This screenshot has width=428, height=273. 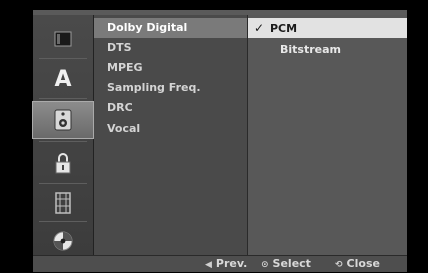 What do you see at coordinates (284, 28) in the screenshot?
I see `option-label: PCM` at bounding box center [284, 28].